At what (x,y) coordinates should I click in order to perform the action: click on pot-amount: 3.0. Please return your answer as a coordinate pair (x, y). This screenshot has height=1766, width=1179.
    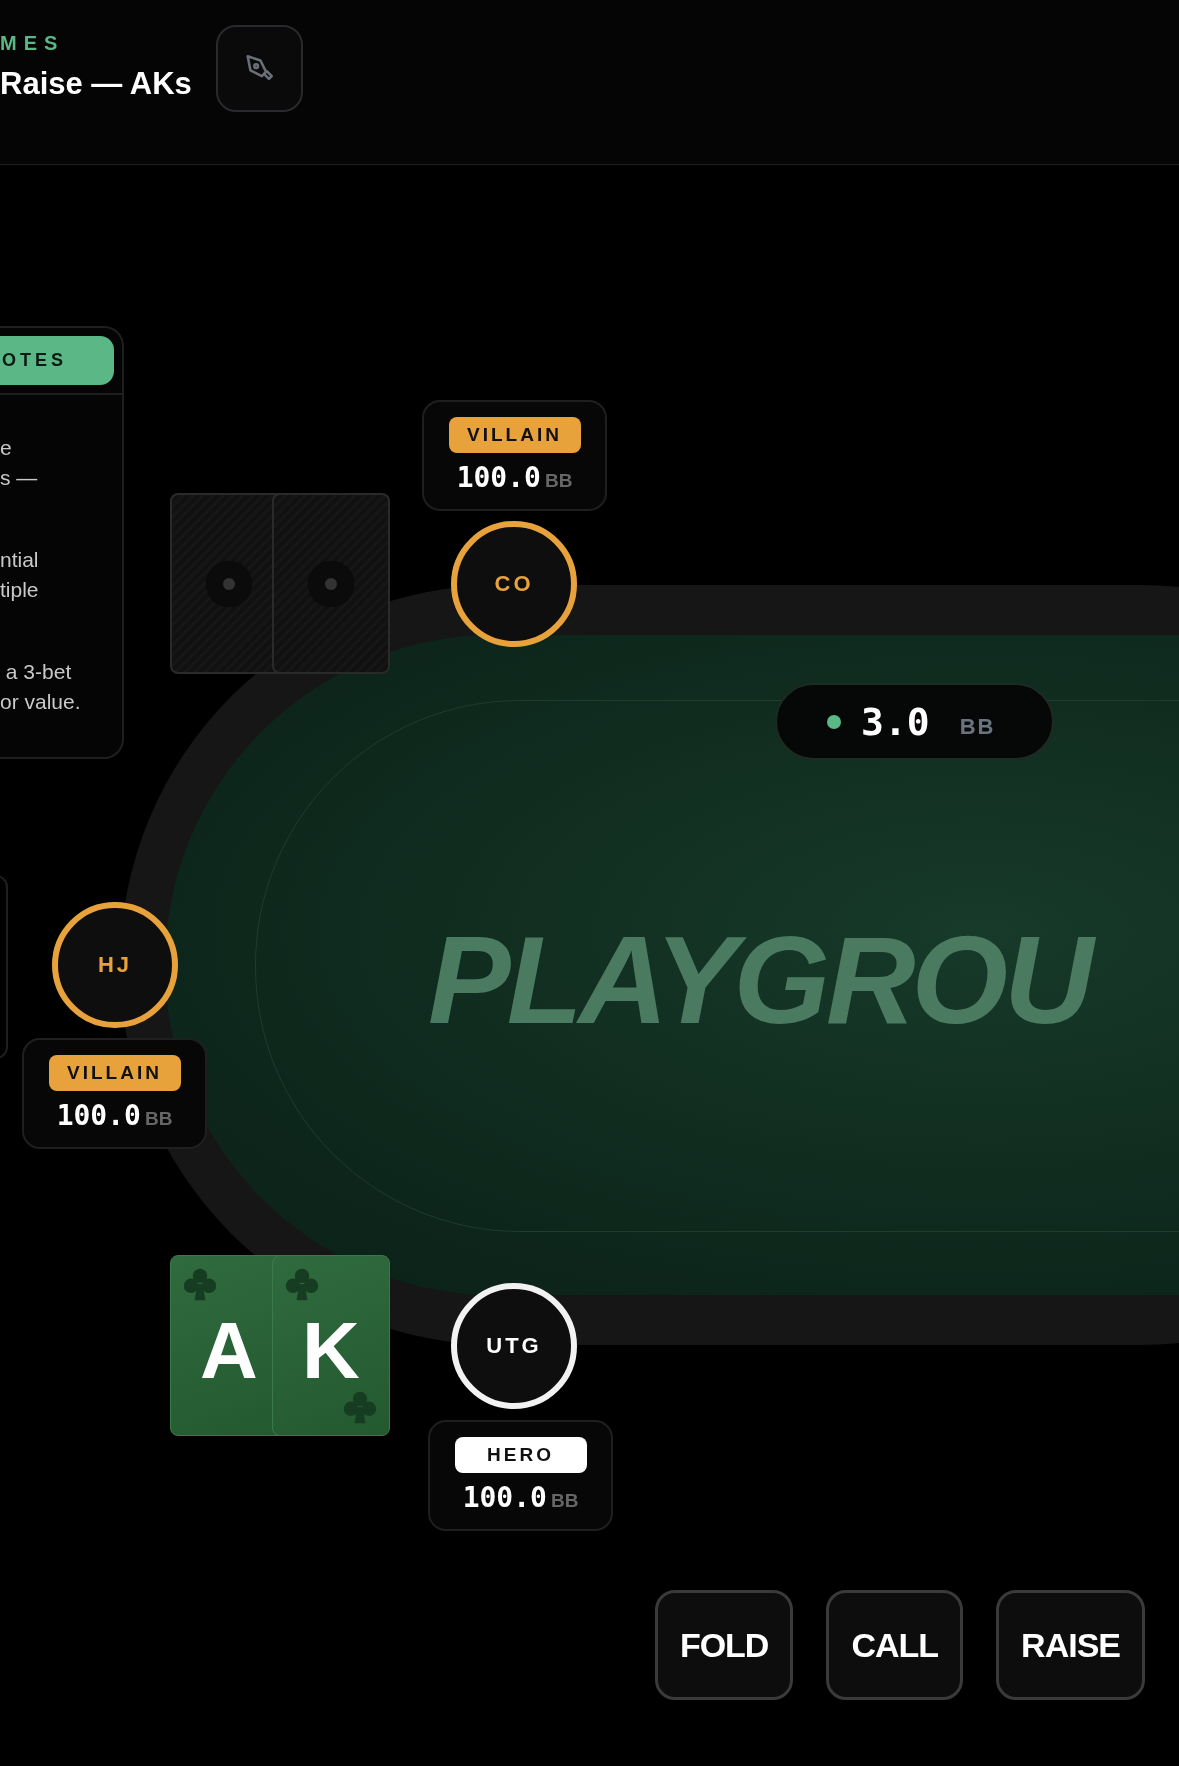
    Looking at the image, I should click on (895, 721).